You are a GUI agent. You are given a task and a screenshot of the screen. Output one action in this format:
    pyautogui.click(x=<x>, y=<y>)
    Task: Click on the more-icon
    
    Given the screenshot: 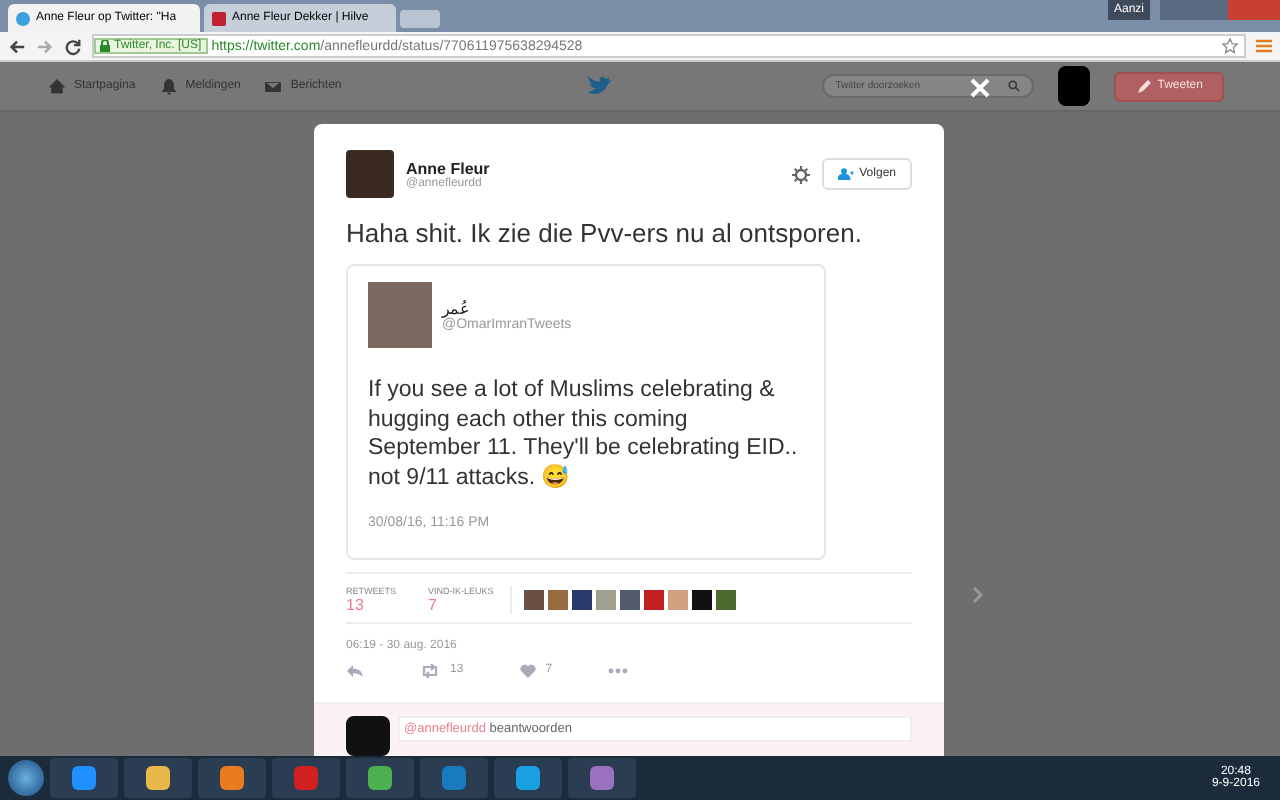 What is the action you would take?
    pyautogui.click(x=618, y=670)
    